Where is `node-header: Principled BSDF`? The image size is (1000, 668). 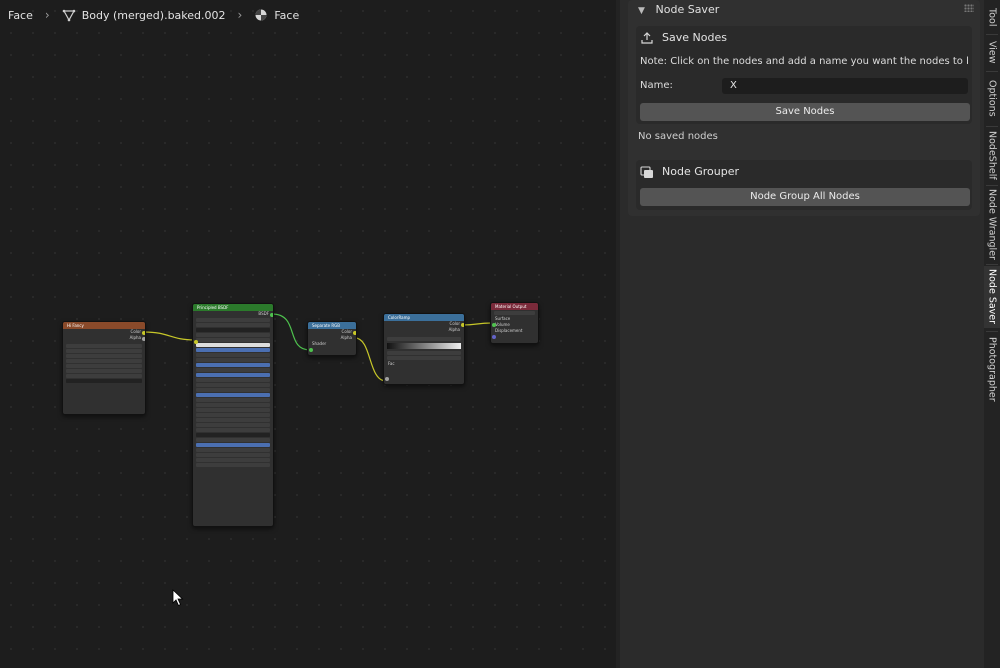
node-header: Principled BSDF is located at coordinates (233, 307).